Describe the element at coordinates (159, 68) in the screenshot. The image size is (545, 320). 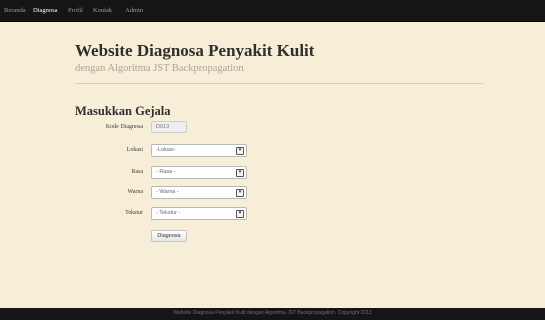
I see `page-subtitle: dengan Algoritma JST Backpropagation` at that location.